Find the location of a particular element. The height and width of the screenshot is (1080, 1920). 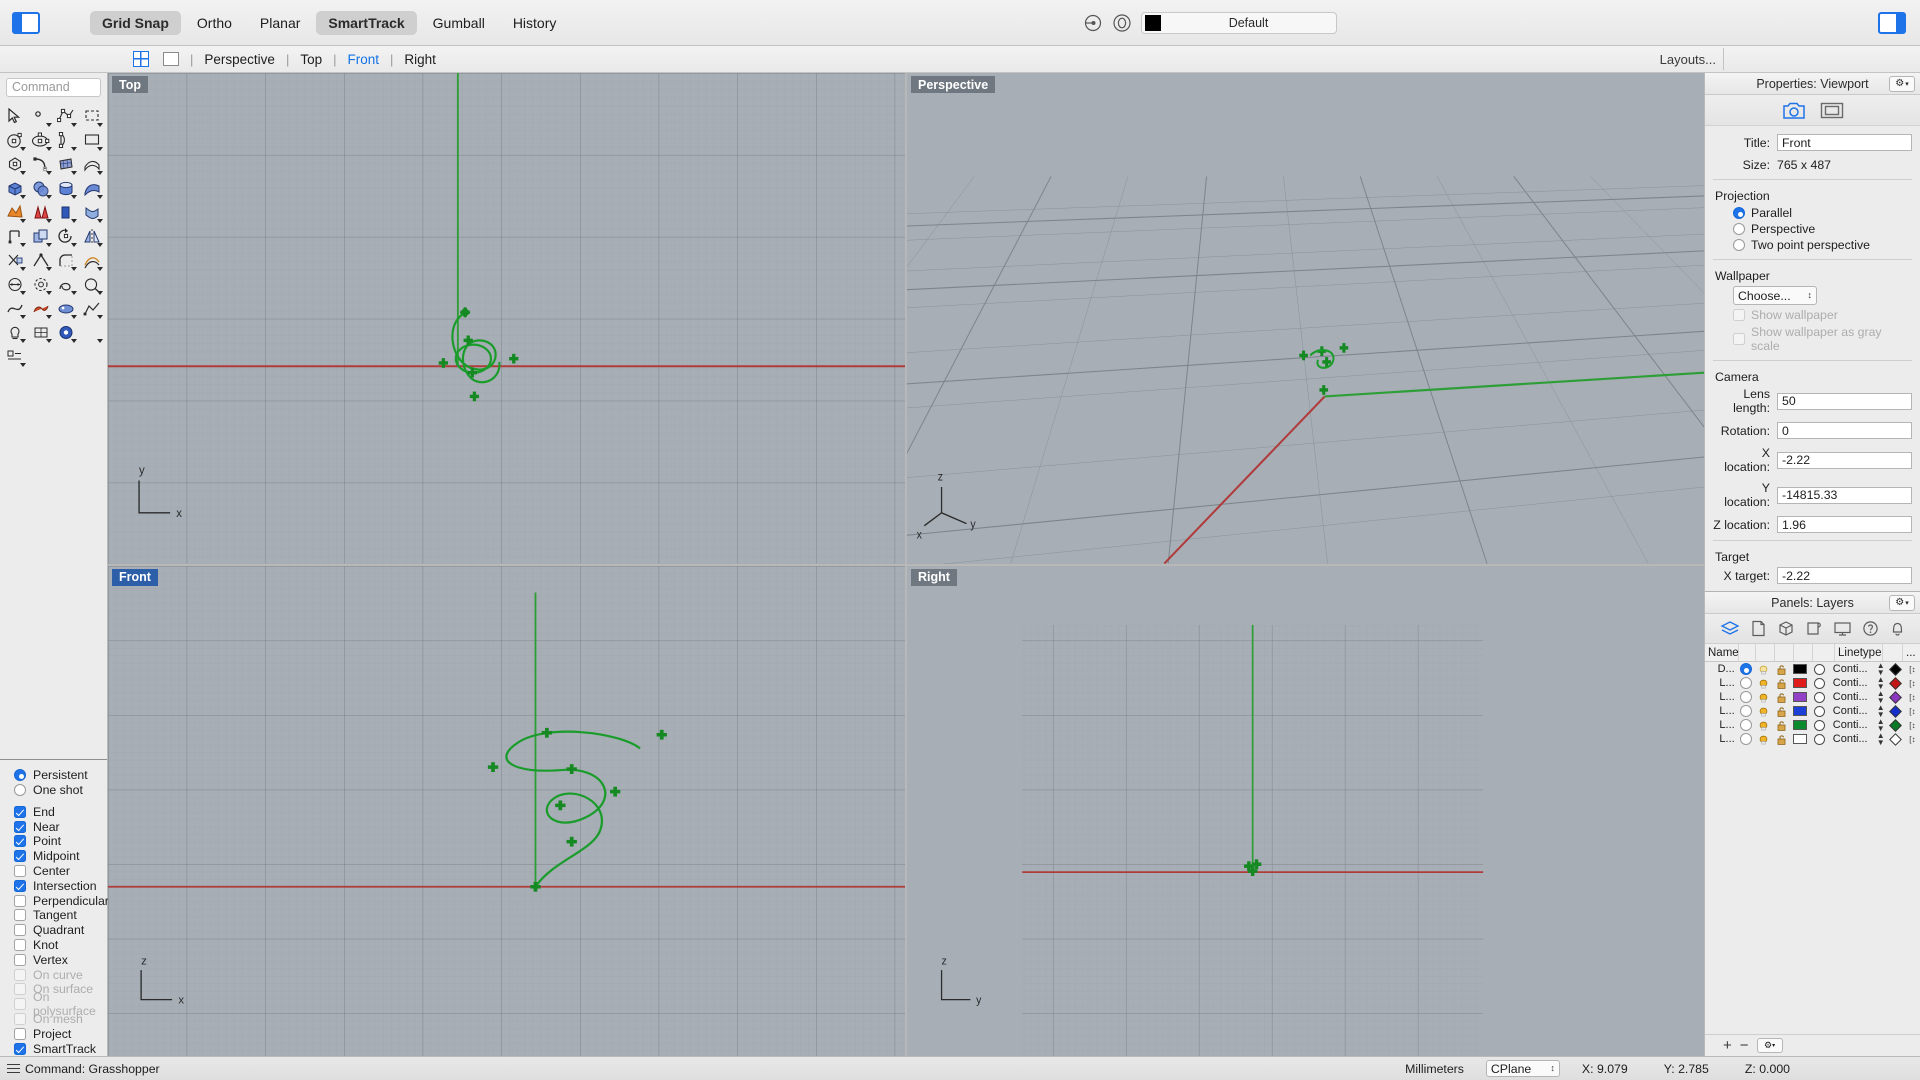

intersection-checkbox is located at coordinates (20, 885).